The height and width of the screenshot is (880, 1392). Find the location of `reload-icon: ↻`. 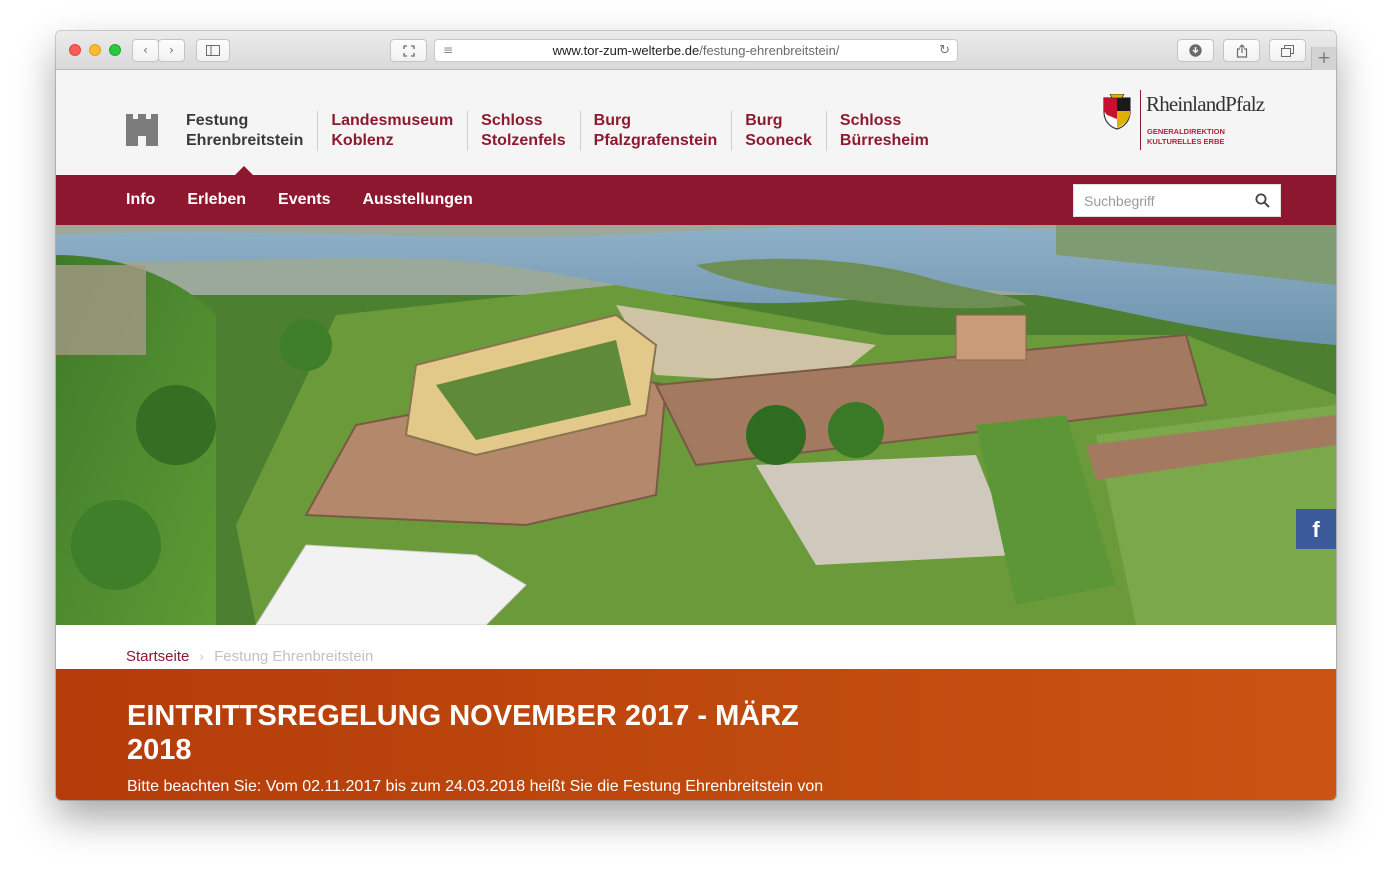

reload-icon: ↻ is located at coordinates (944, 50).